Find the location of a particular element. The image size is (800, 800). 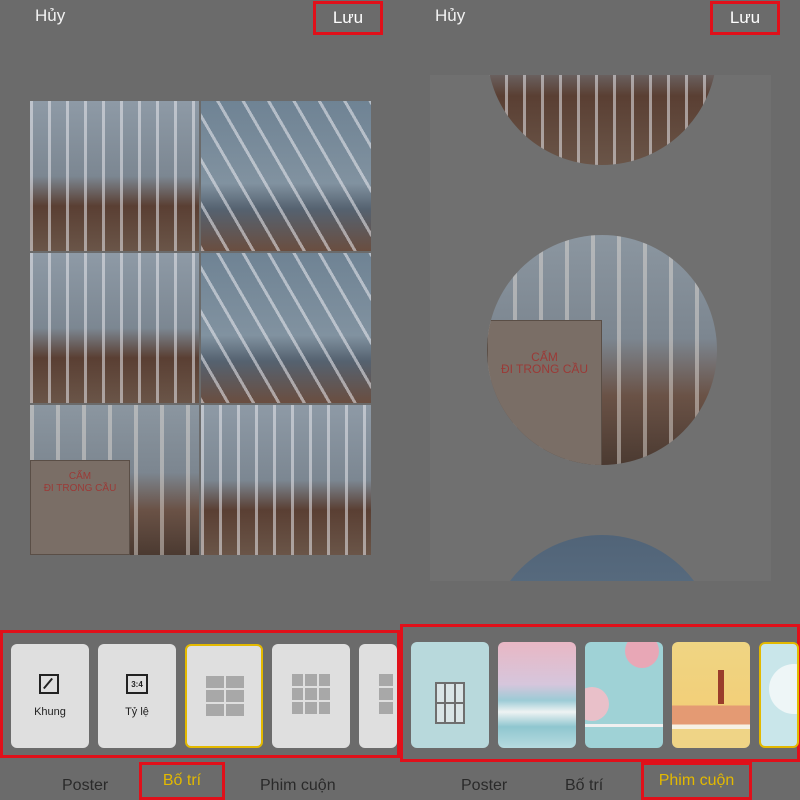

building-window is located at coordinates (450, 703).